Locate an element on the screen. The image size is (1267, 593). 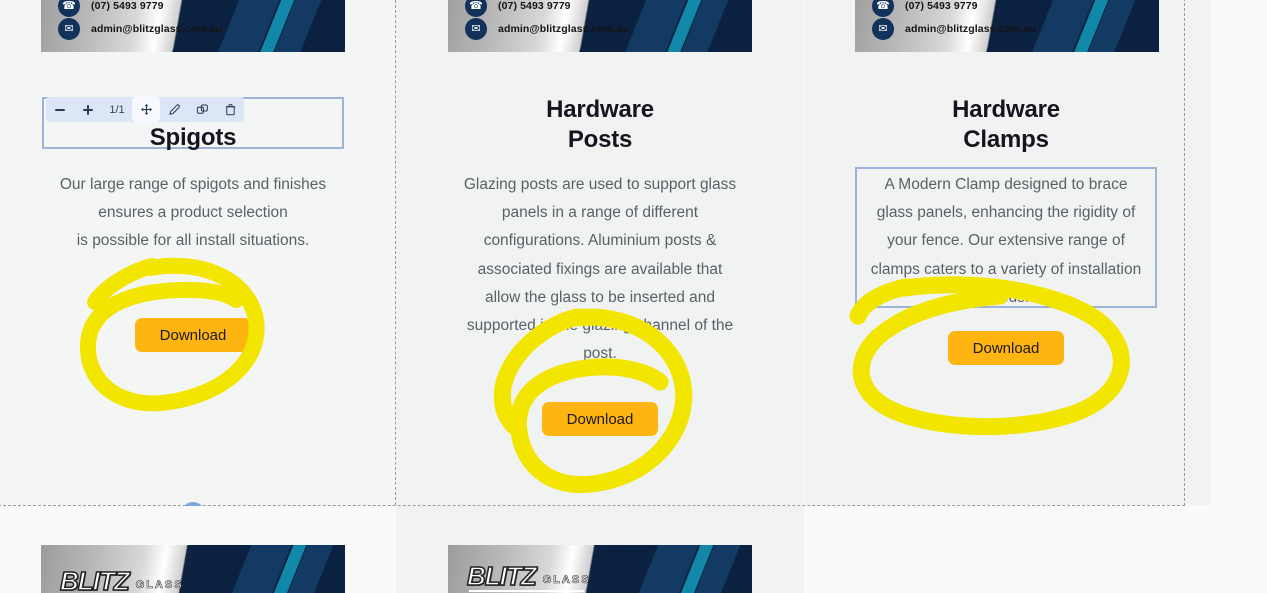
duplicate-button is located at coordinates (202, 109).